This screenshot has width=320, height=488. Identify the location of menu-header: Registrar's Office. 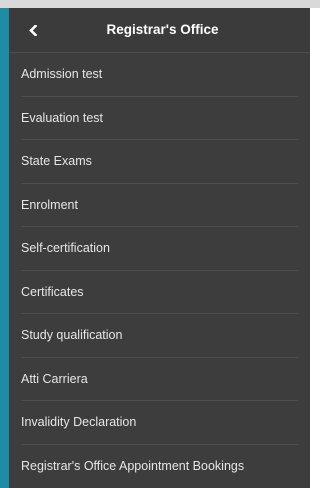
(159, 30).